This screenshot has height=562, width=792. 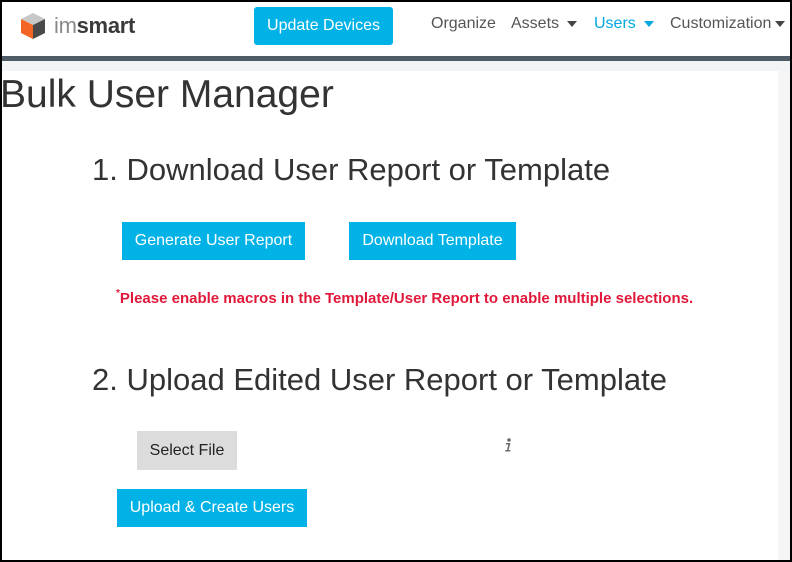 I want to click on nav-organize: Organize, so click(x=463, y=24).